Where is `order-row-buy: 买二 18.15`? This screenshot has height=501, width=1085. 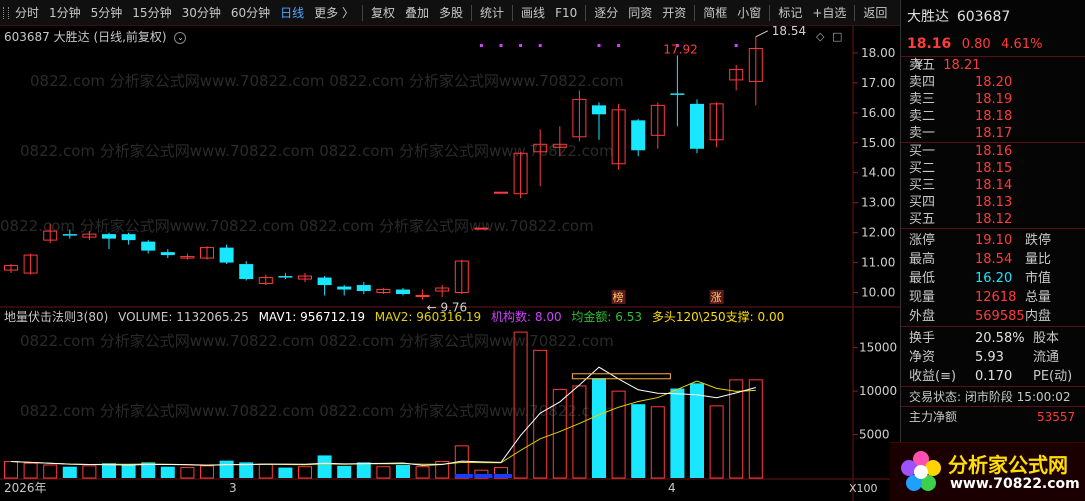 order-row-buy: 买二 18.15 is located at coordinates (993, 168).